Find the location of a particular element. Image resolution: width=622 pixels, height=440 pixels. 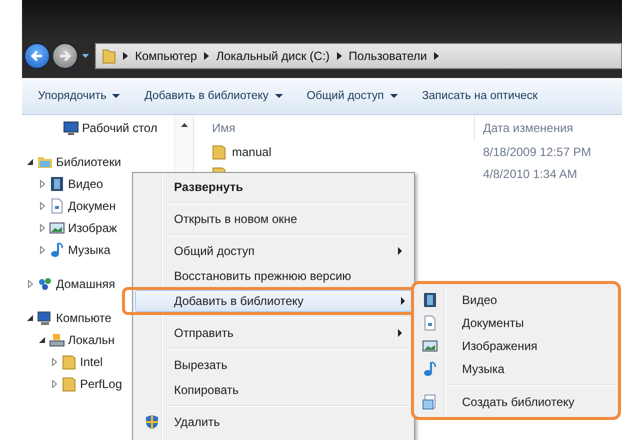

tree-item: PerfLog is located at coordinates (101, 384).